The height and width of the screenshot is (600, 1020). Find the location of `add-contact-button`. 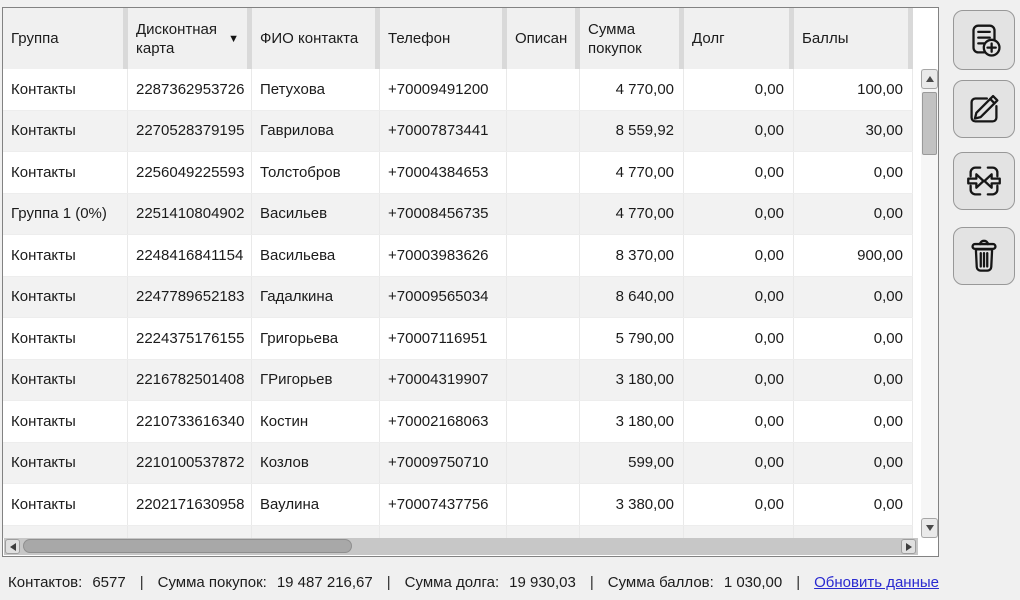

add-contact-button is located at coordinates (984, 40).